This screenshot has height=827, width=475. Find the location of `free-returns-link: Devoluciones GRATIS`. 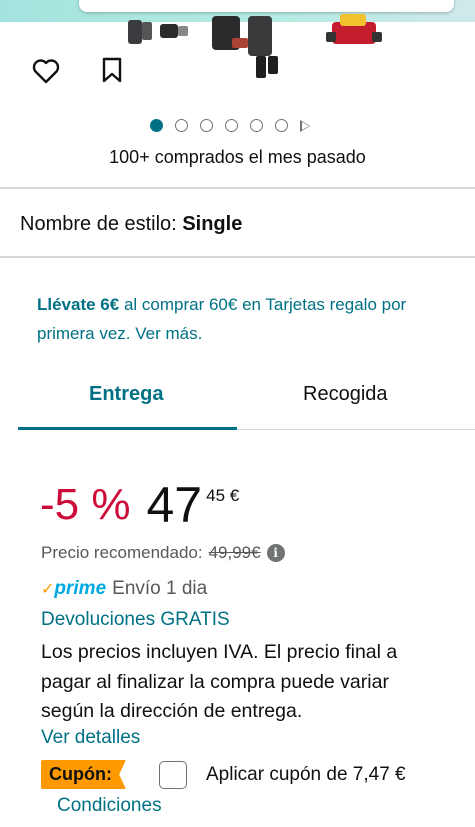

free-returns-link: Devoluciones GRATIS is located at coordinates (135, 620).